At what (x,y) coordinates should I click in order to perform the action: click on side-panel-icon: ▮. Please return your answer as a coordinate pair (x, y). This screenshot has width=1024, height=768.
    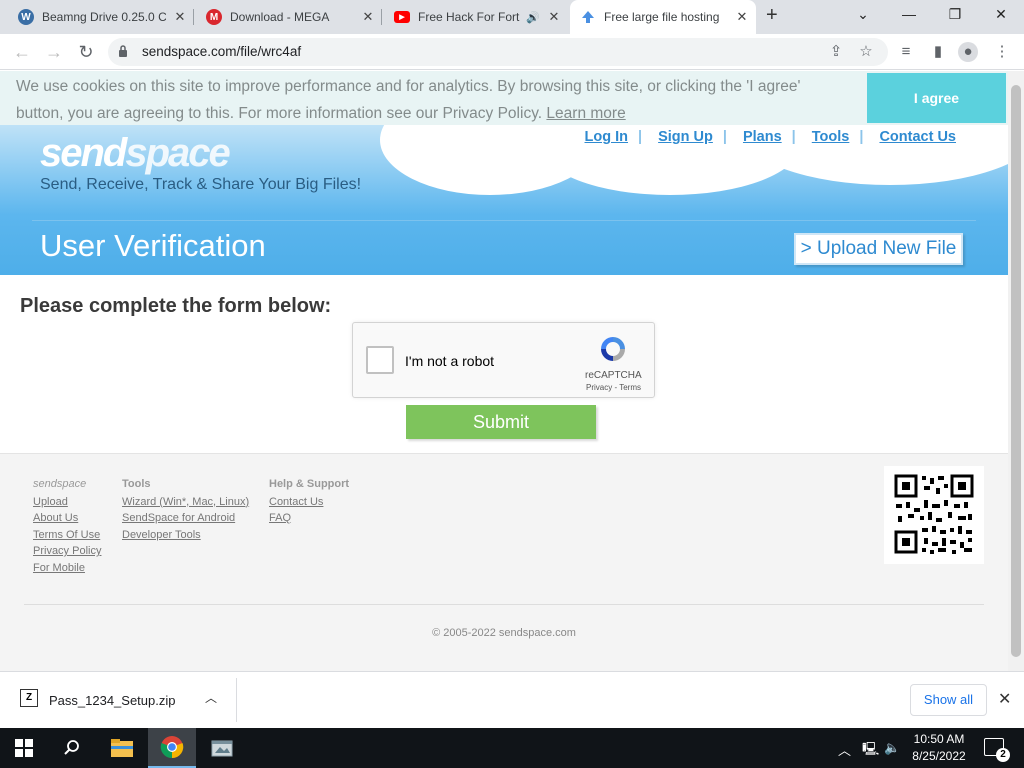
    Looking at the image, I should click on (938, 52).